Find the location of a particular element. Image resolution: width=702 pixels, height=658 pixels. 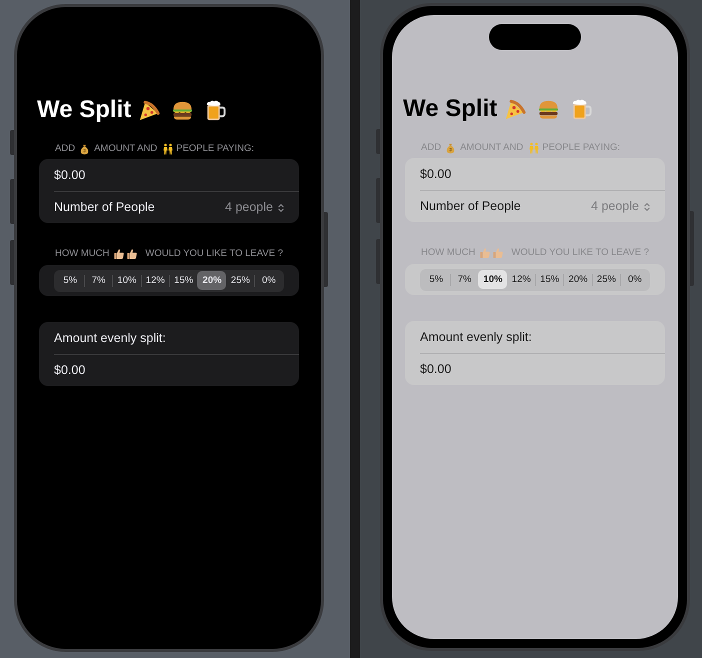

tip-segment: 15% is located at coordinates (549, 279).